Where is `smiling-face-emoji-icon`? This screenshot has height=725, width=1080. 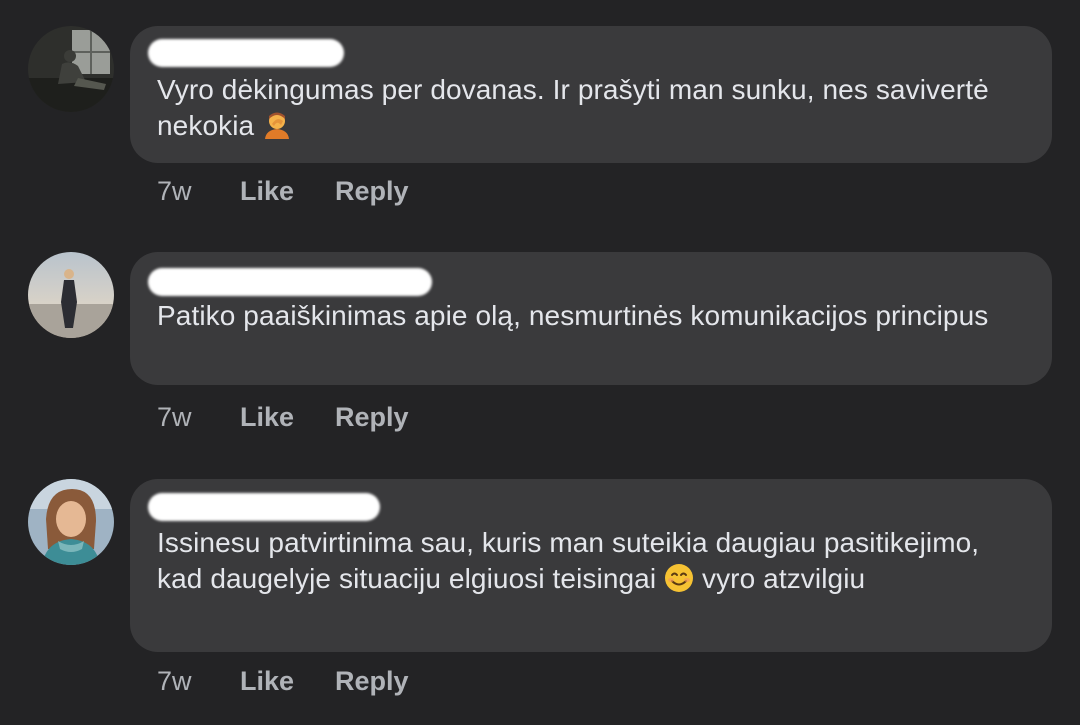
smiling-face-emoji-icon is located at coordinates (679, 578).